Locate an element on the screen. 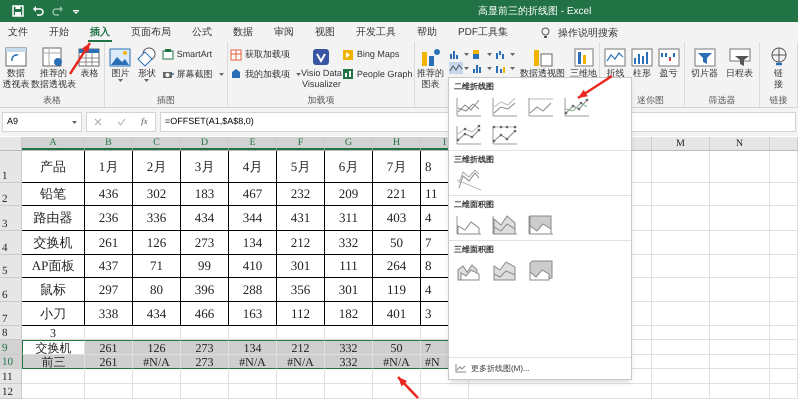 This screenshot has width=798, height=400. row-header: 9 is located at coordinates (11, 347).